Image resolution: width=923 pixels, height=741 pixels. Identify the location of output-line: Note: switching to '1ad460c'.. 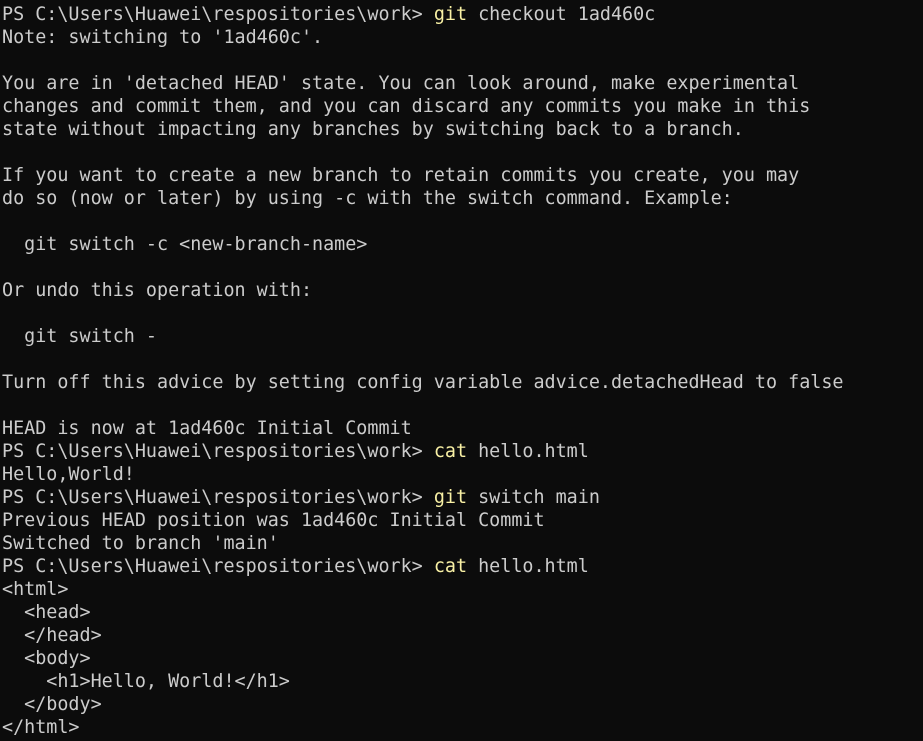
(163, 37).